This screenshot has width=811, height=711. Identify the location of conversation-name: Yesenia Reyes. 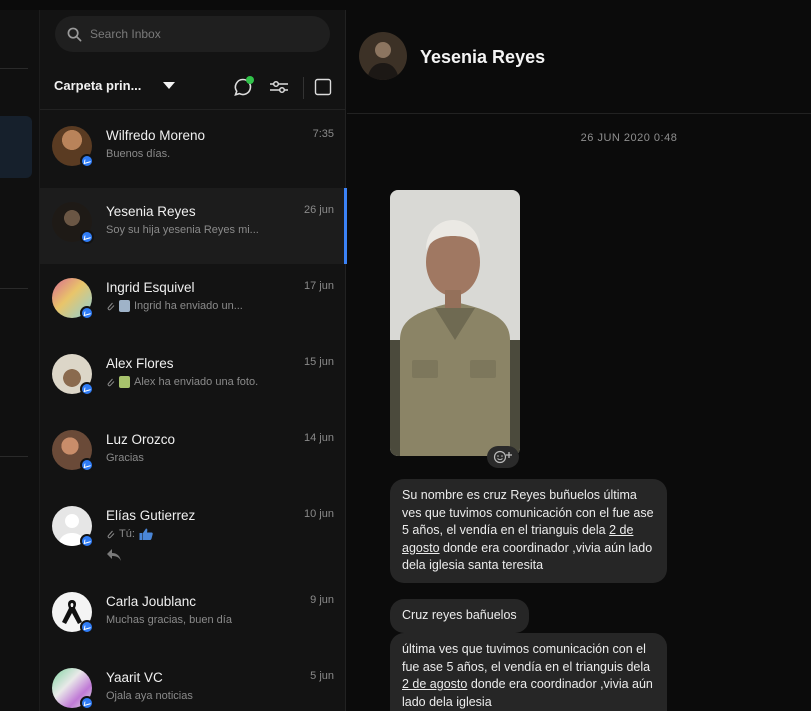
(151, 211).